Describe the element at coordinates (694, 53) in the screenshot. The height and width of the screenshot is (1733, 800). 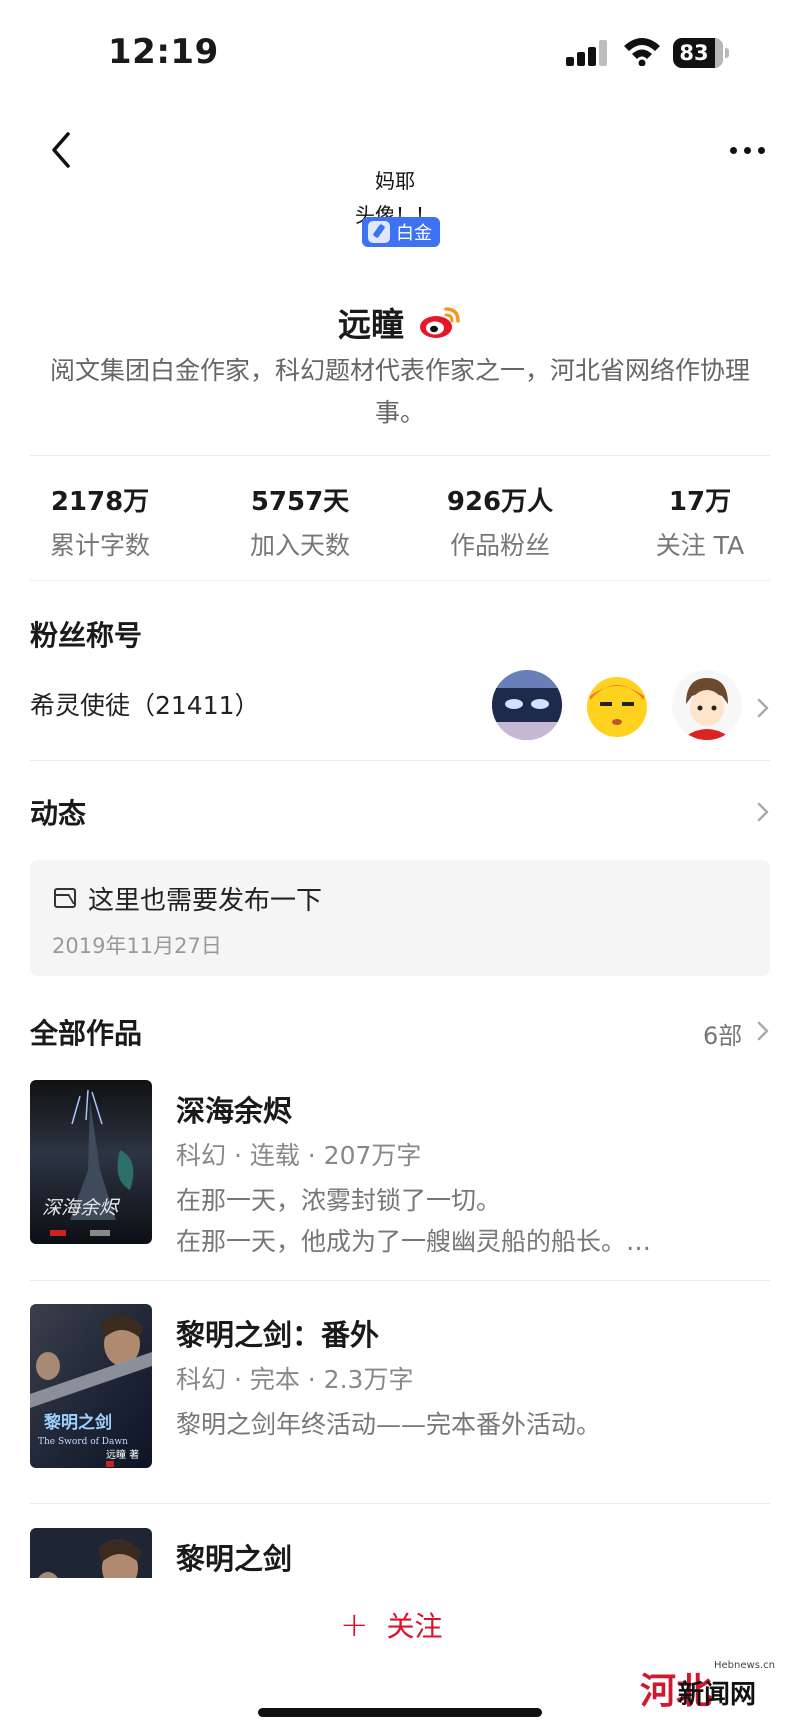
I see `battery-level: 83` at that location.